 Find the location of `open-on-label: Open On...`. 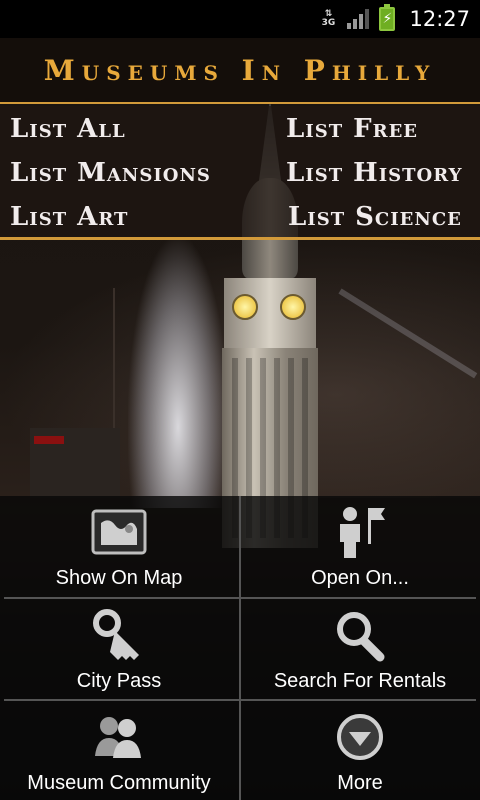

open-on-label: Open On... is located at coordinates (360, 578).